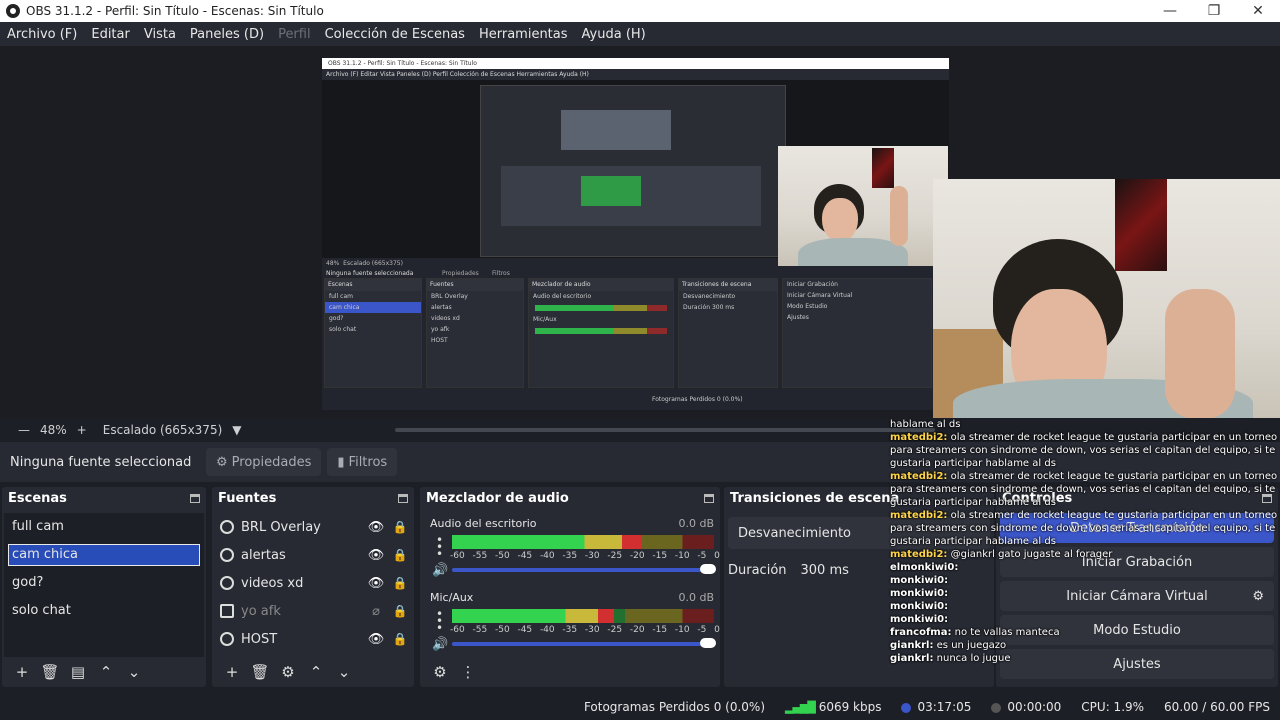 This screenshot has height=720, width=1280. Describe the element at coordinates (468, 672) in the screenshot. I see `mixer-menu-icon: ⋮` at that location.